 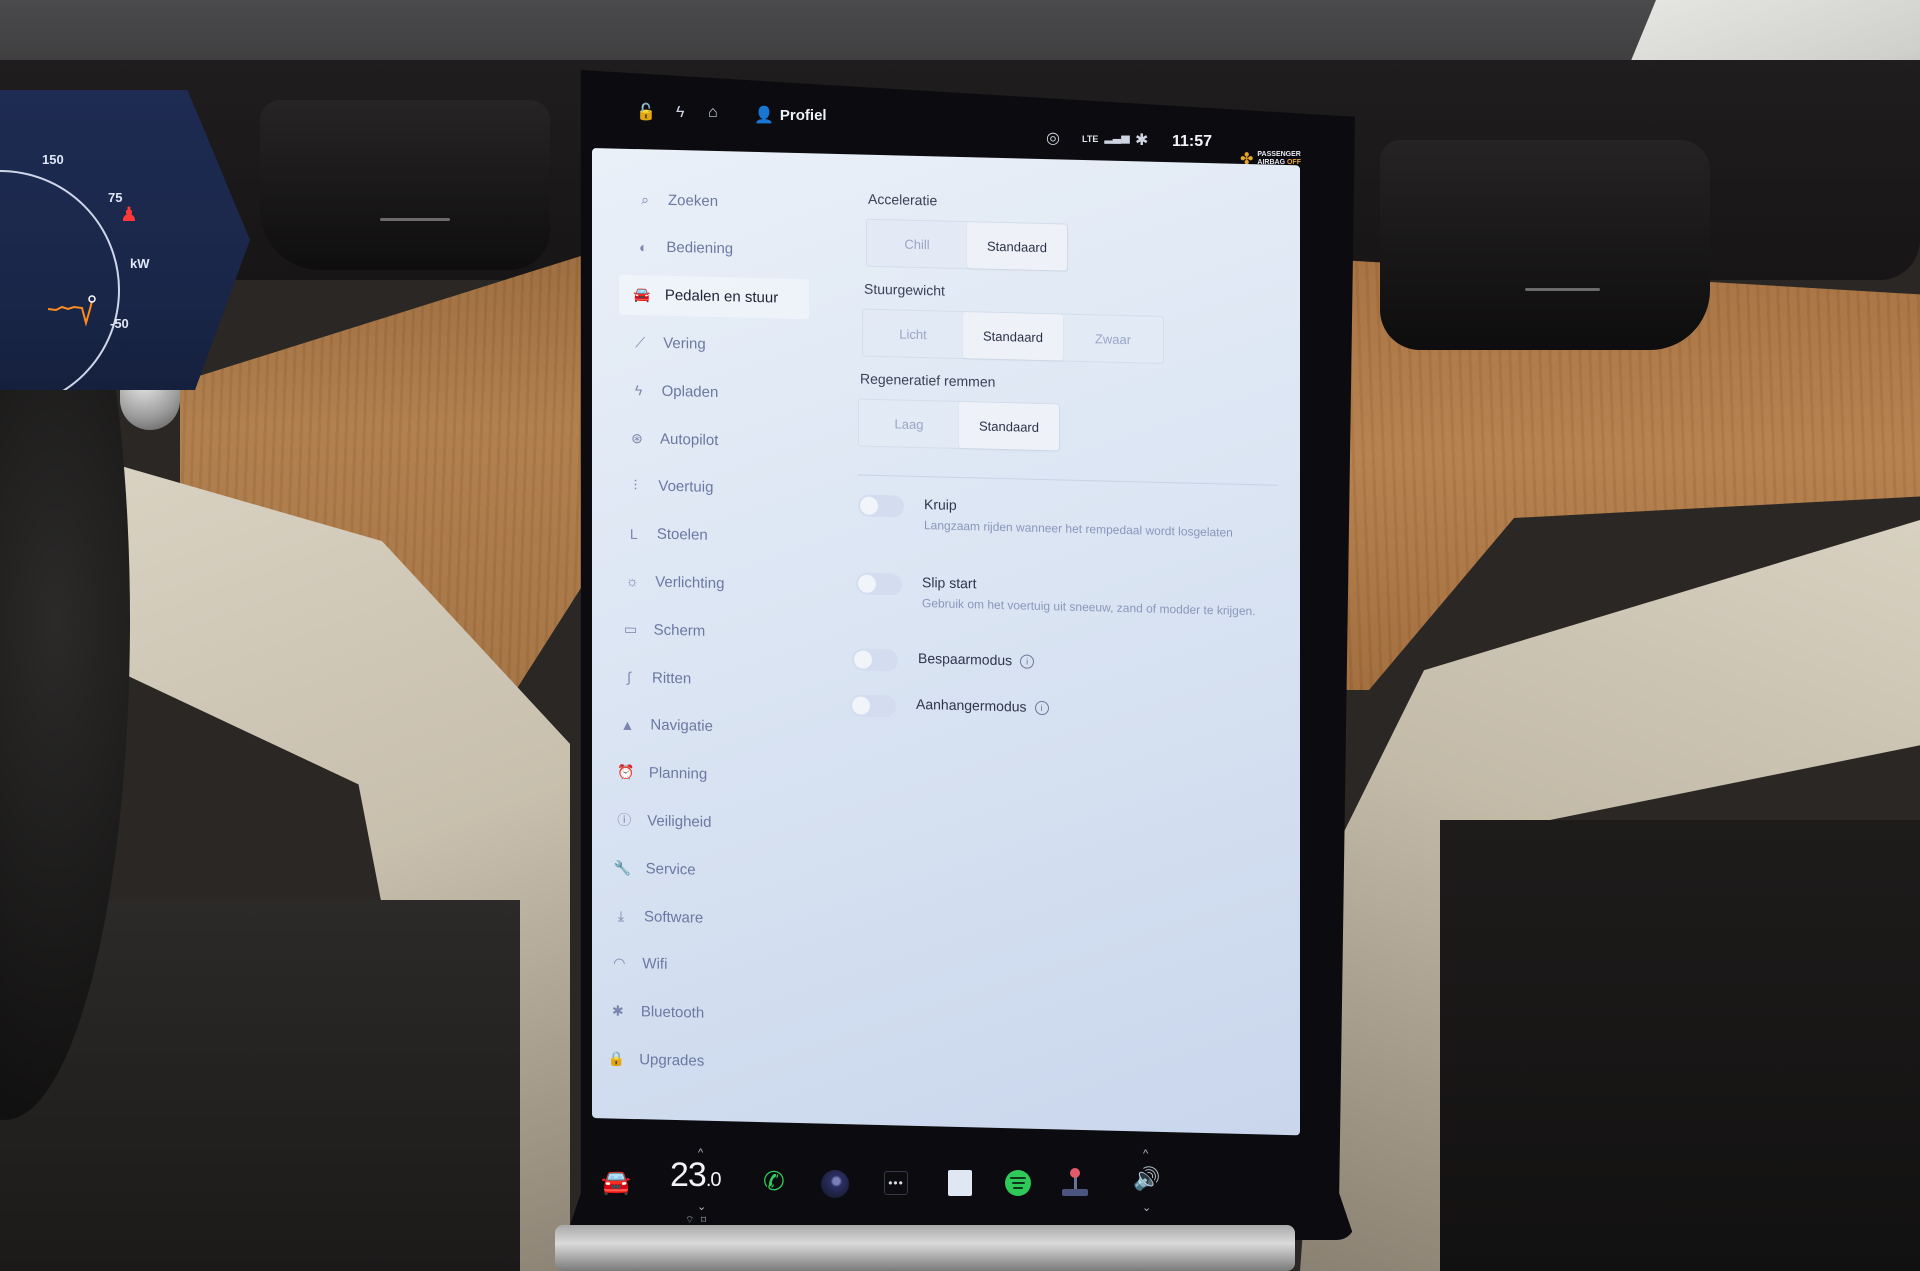 I want to click on volume-button: 🔊, so click(x=1146, y=1179).